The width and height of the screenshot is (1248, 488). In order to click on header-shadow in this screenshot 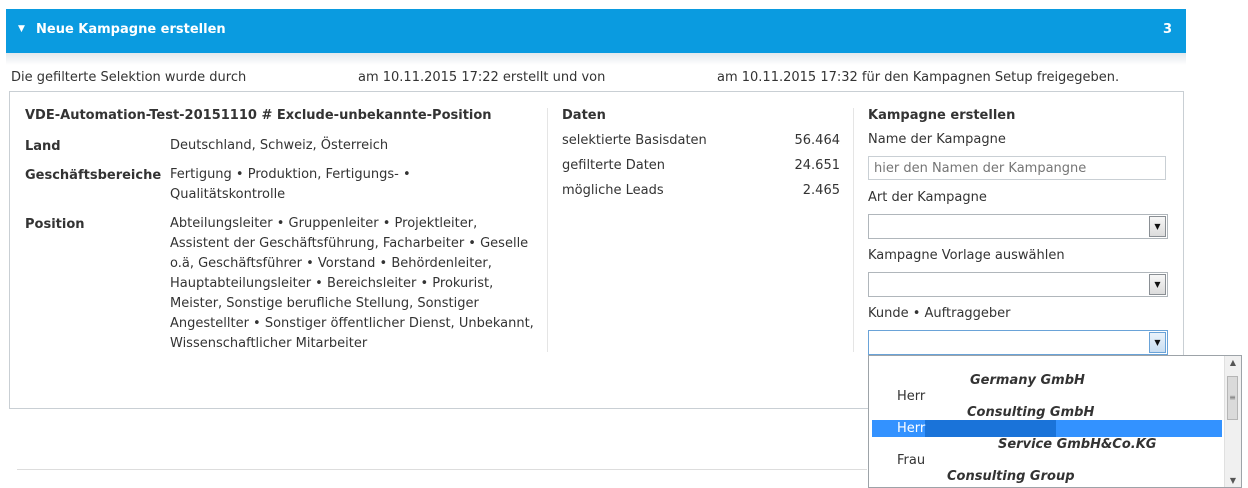, I will do `click(596, 59)`.